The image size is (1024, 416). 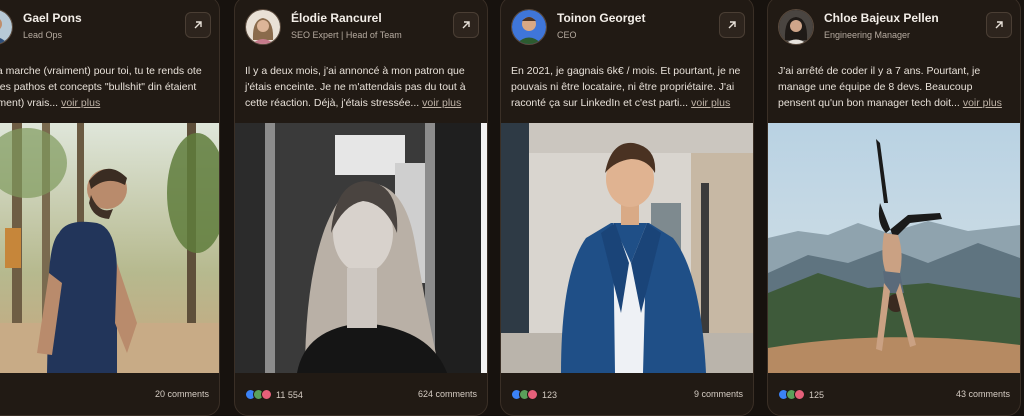 I want to click on reaction-count: 123, so click(x=550, y=394).